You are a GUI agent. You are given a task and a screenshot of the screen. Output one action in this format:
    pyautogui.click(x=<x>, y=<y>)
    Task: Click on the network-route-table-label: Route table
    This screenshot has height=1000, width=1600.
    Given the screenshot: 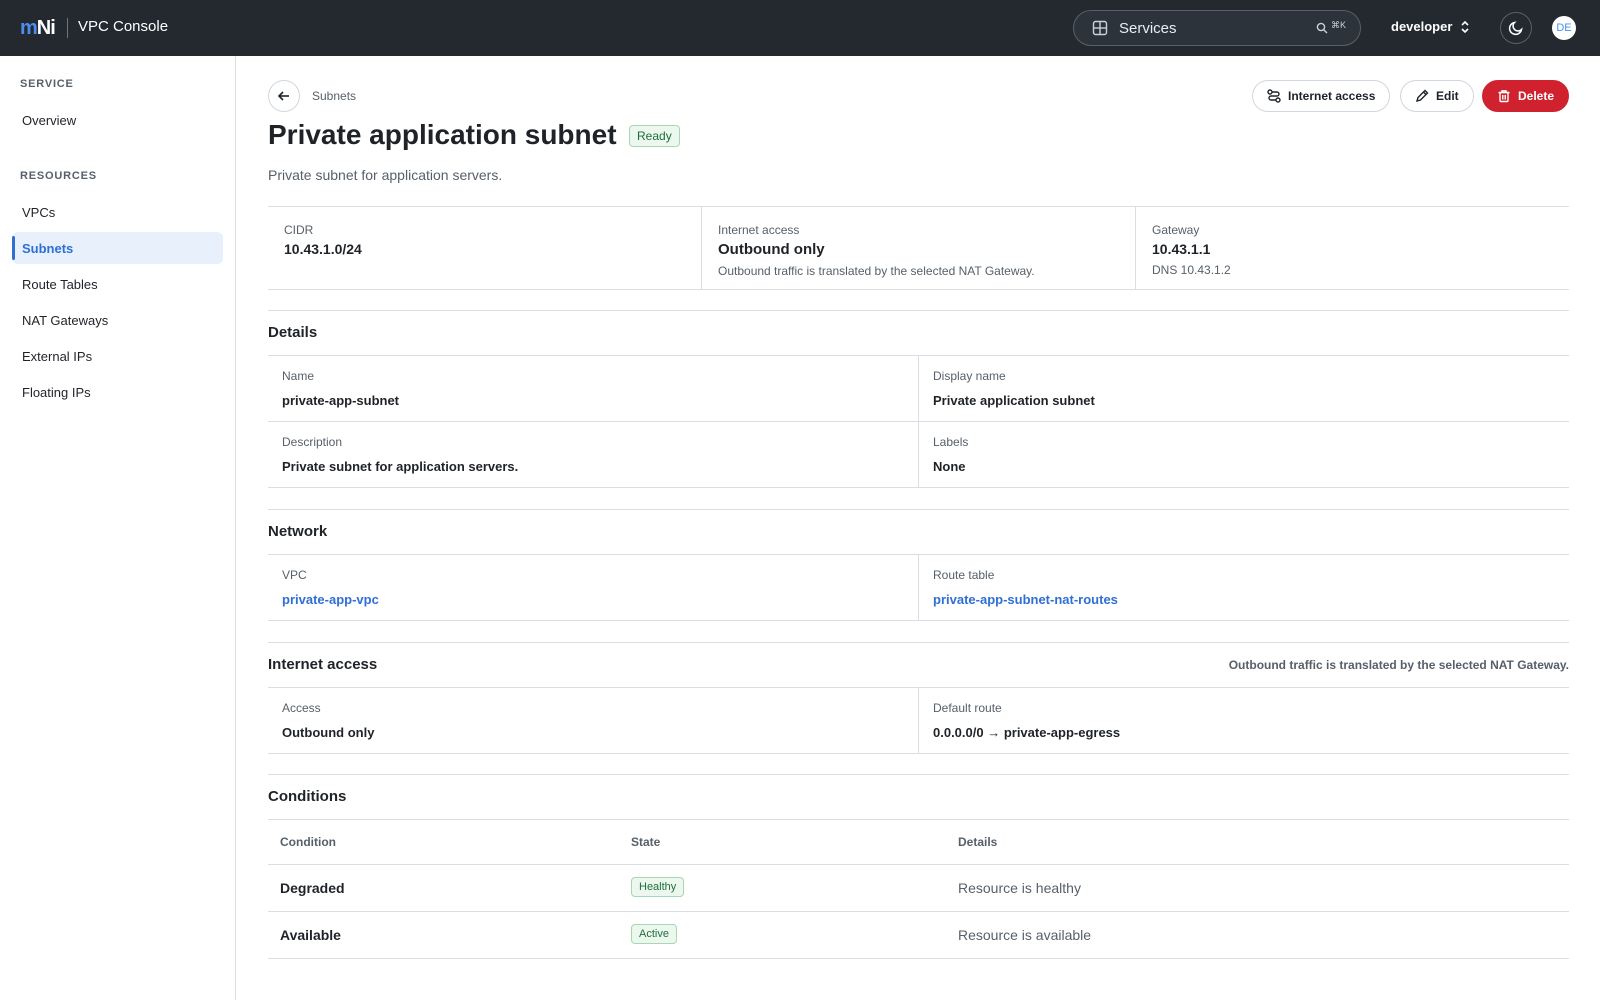 What is the action you would take?
    pyautogui.click(x=964, y=575)
    